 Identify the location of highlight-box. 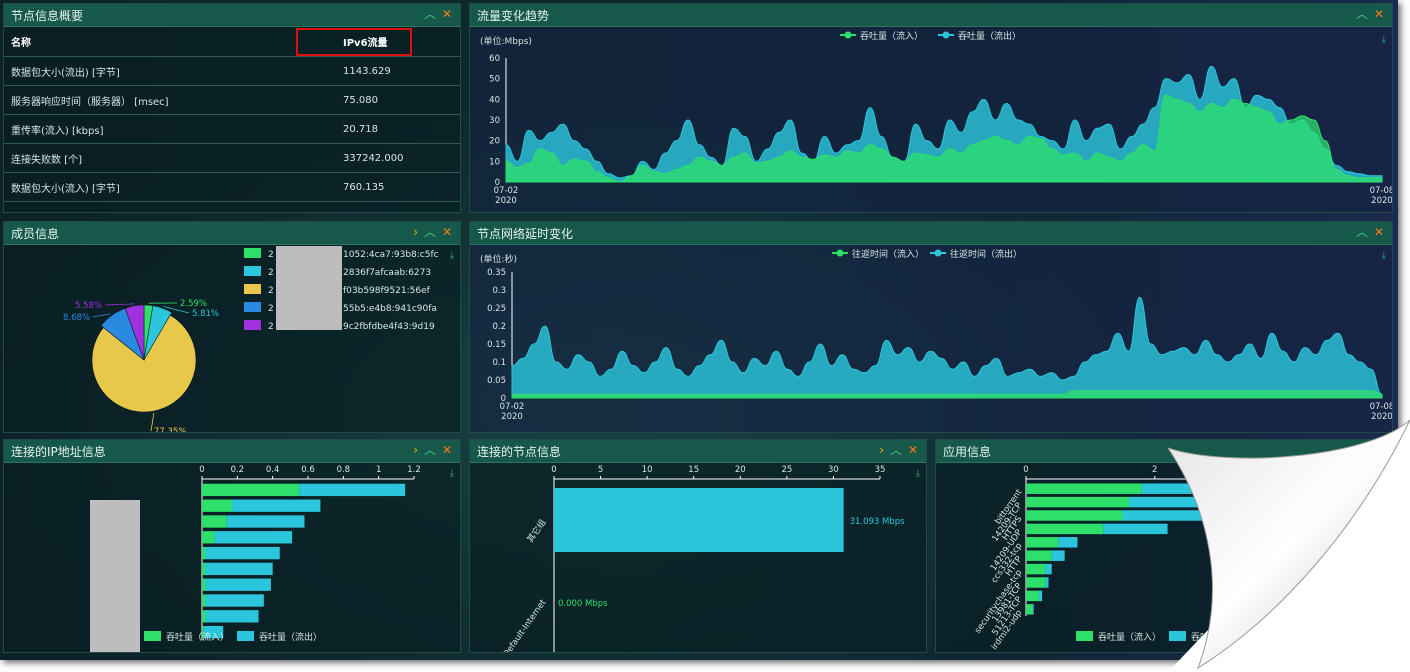
(354, 42).